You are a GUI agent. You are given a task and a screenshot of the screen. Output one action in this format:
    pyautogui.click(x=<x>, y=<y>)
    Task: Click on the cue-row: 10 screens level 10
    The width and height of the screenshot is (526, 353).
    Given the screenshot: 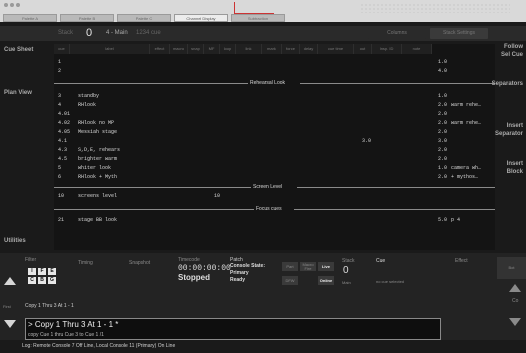 What is the action you would take?
    pyautogui.click(x=274, y=196)
    